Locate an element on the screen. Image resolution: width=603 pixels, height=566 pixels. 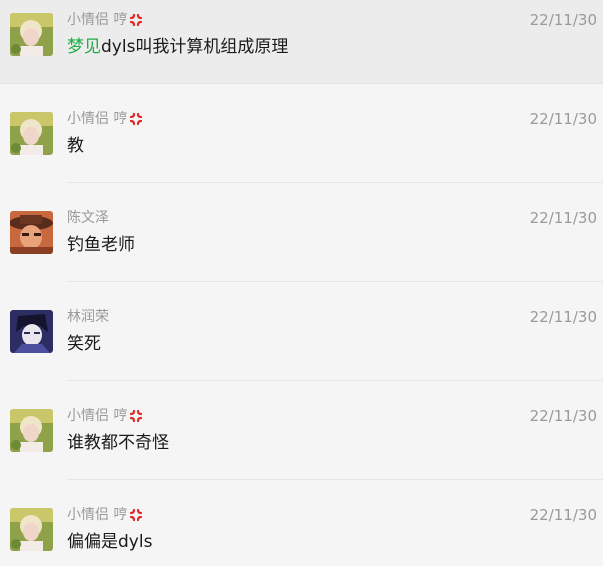
mention-link: 梦见 is located at coordinates (84, 47).